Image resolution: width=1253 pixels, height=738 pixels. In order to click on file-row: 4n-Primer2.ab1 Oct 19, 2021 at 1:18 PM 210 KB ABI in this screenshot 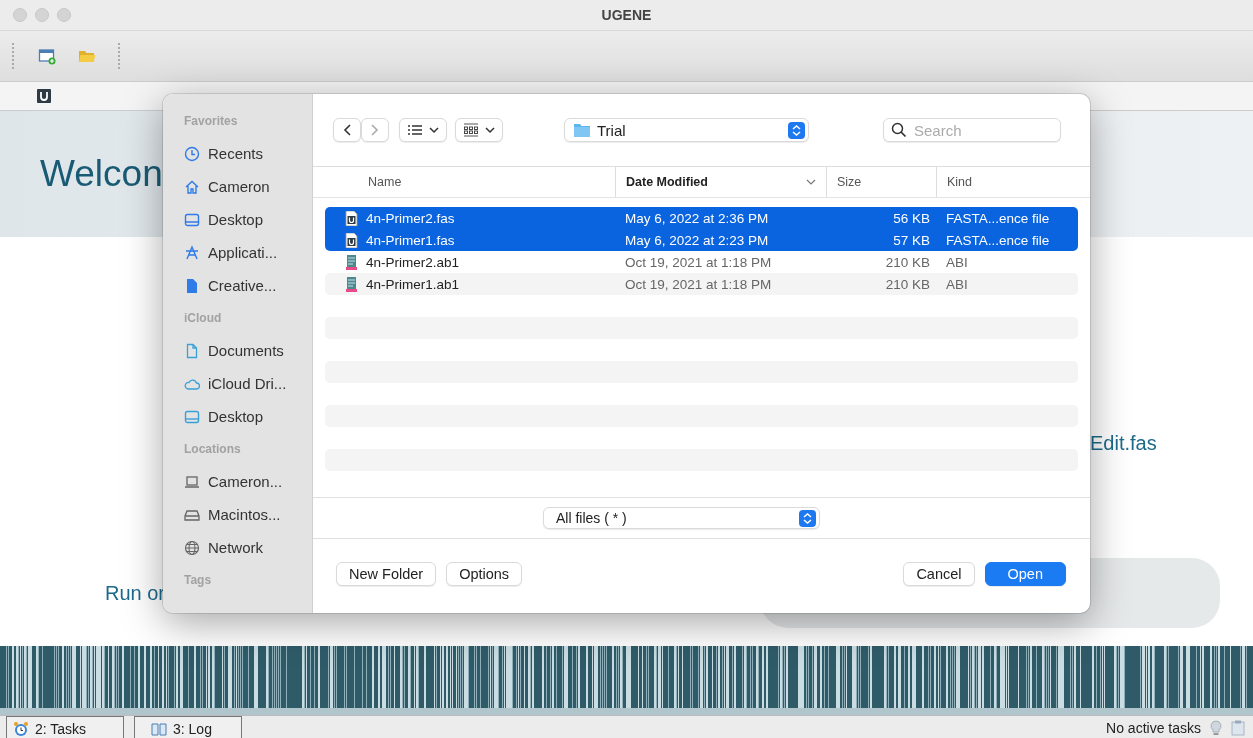, I will do `click(701, 262)`.